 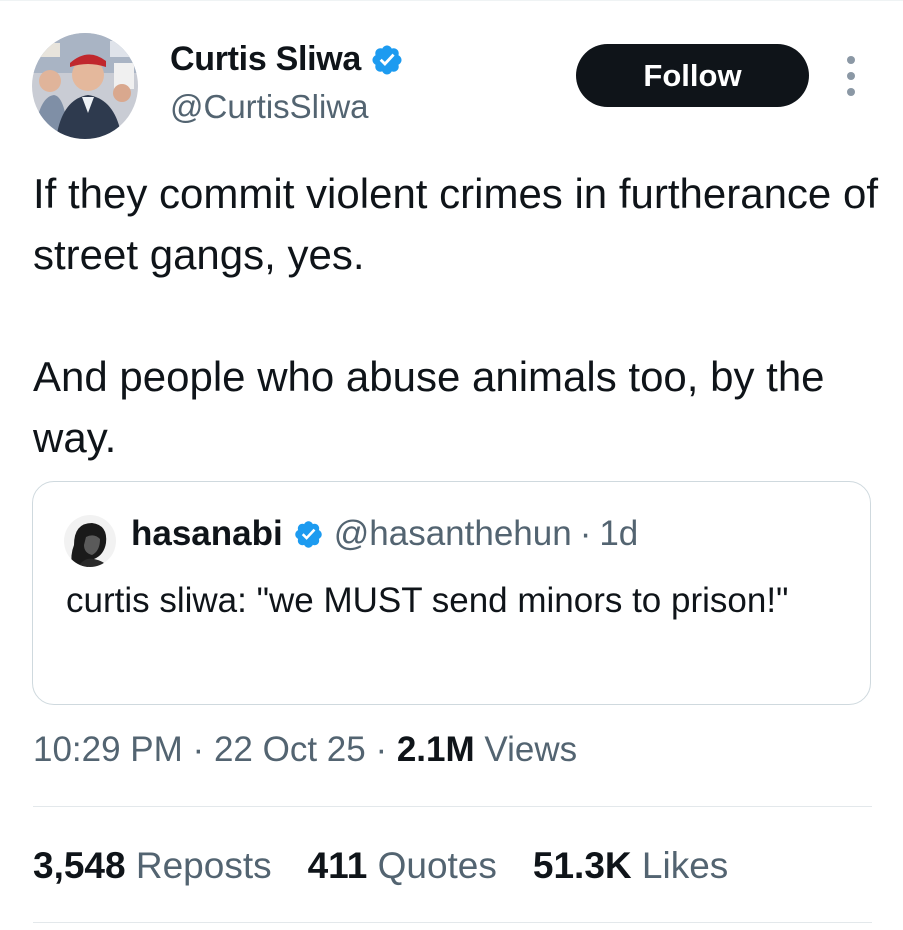 I want to click on reposts-stat: 3,548 Reposts, so click(x=152, y=866).